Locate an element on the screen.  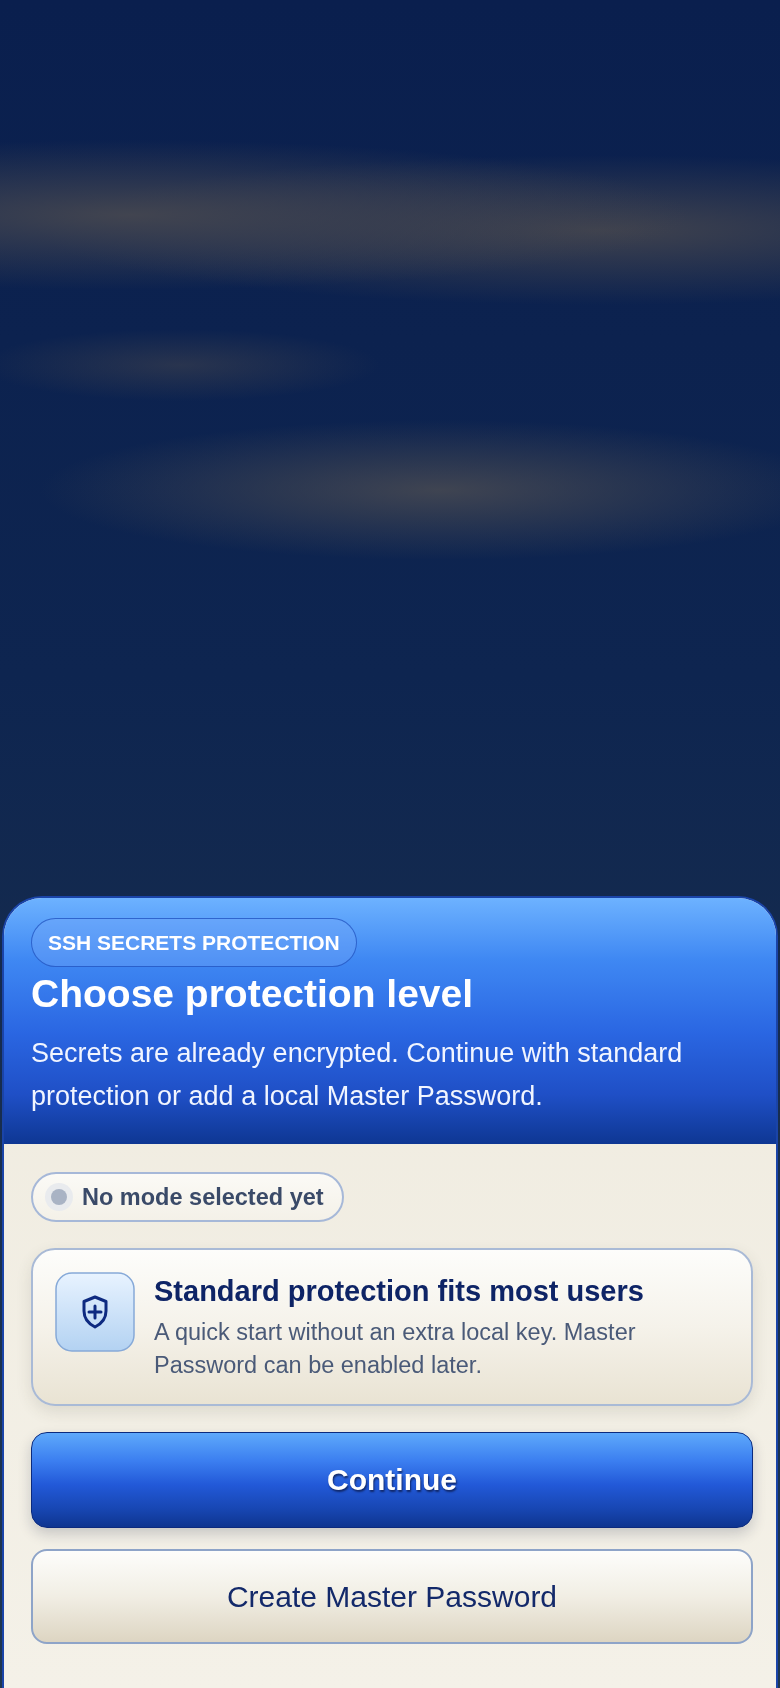
create-password-button: Create Master Password is located at coordinates (392, 1596).